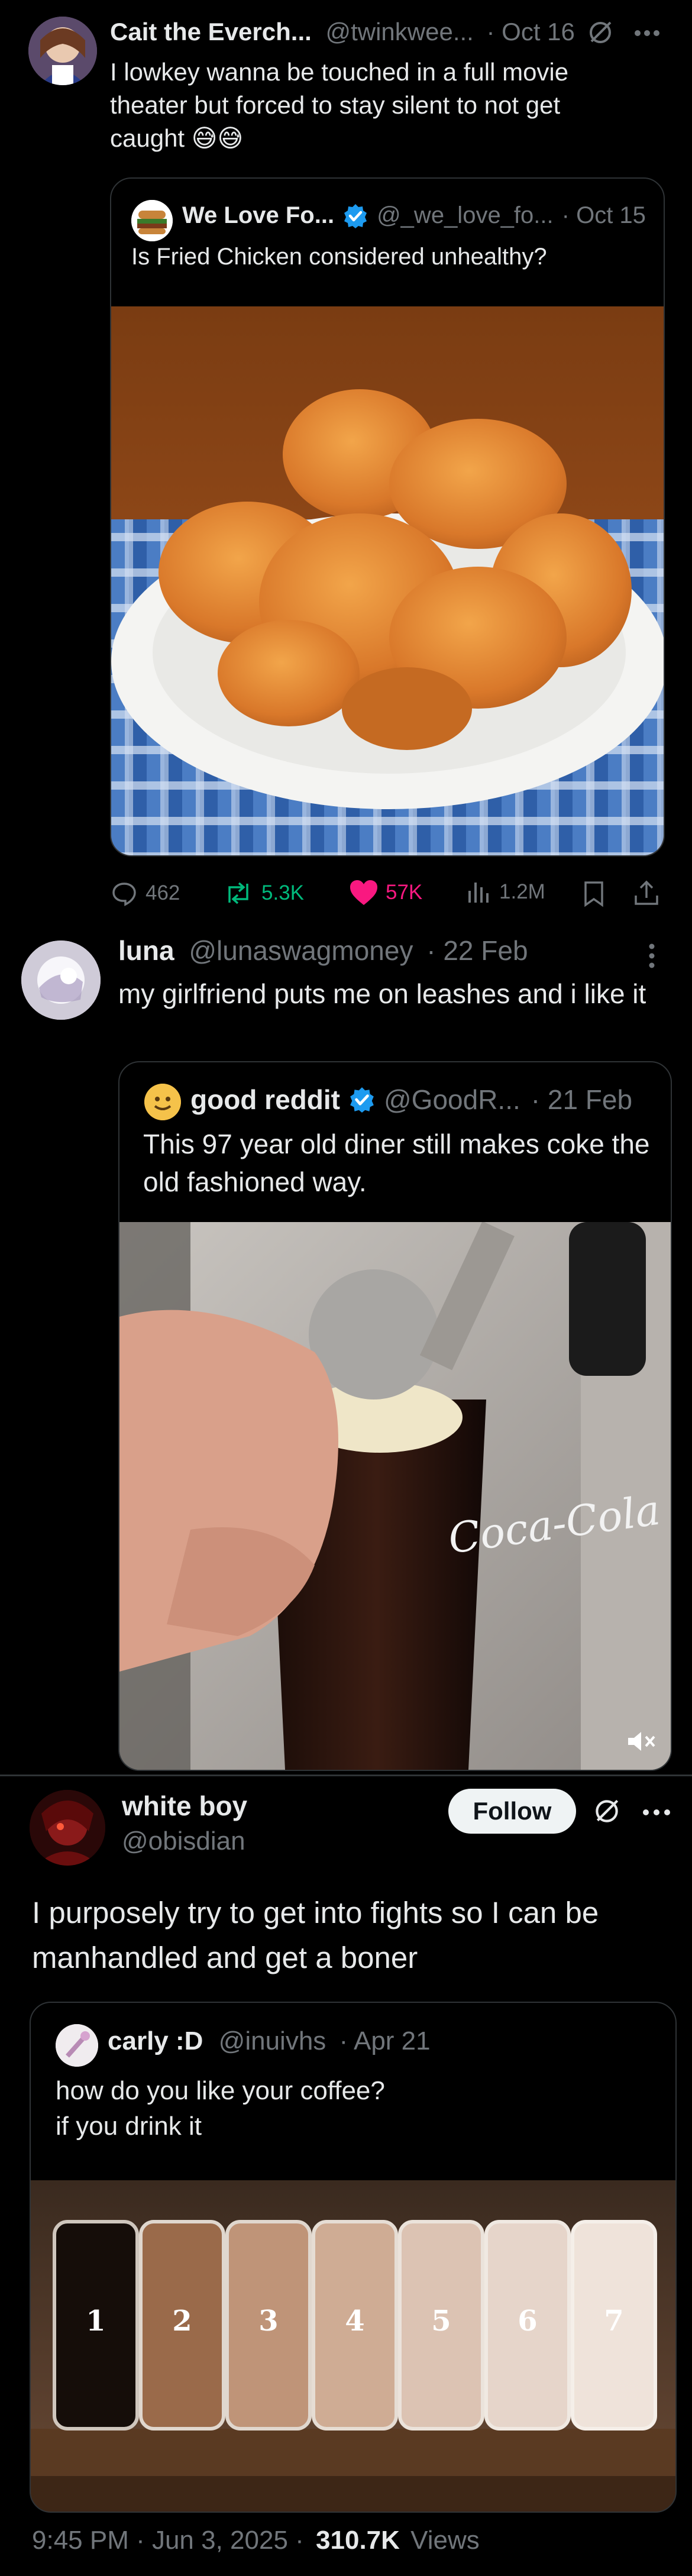 This screenshot has width=692, height=2576. I want to click on repost-count: 5.3K, so click(282, 892).